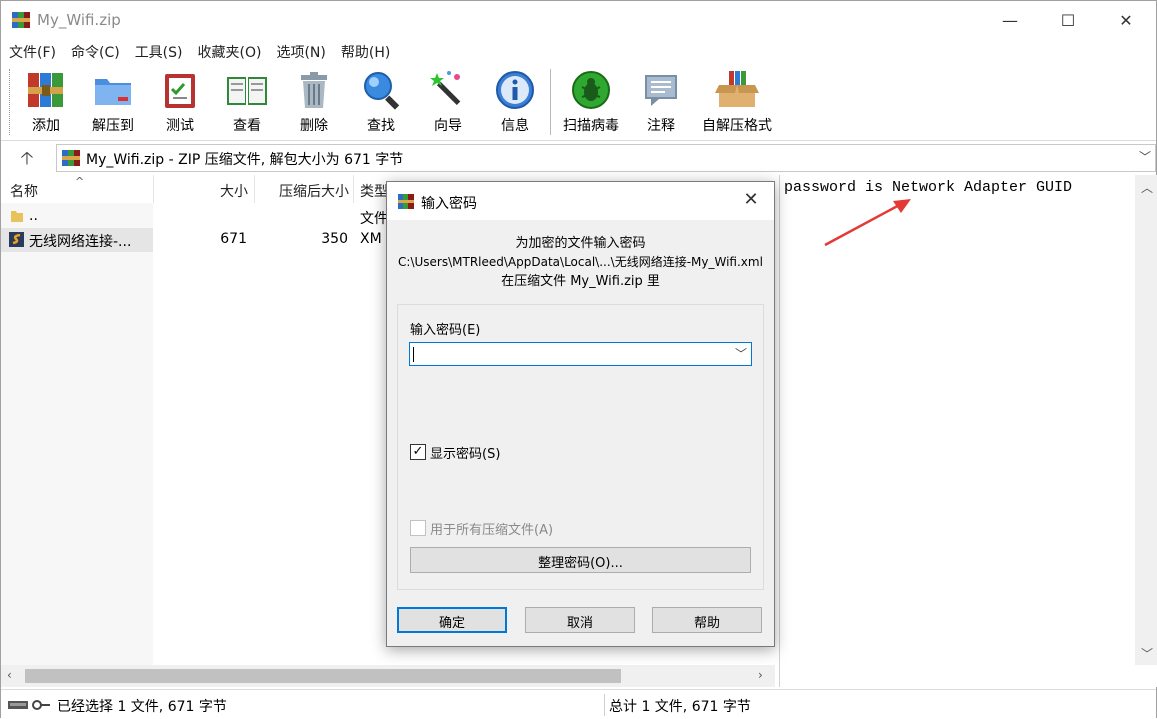 This screenshot has width=1157, height=719. Describe the element at coordinates (80, 181) in the screenshot. I see `sort-ascending-icon: ^` at that location.